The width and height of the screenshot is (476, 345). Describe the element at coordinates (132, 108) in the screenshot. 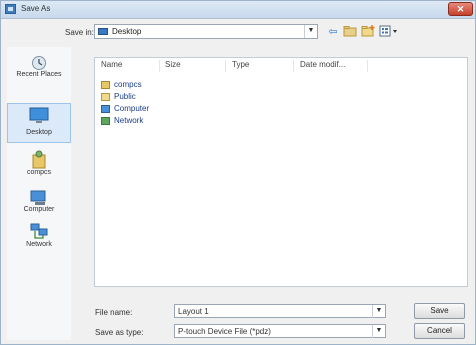

I see `list-item-name: Computer` at that location.